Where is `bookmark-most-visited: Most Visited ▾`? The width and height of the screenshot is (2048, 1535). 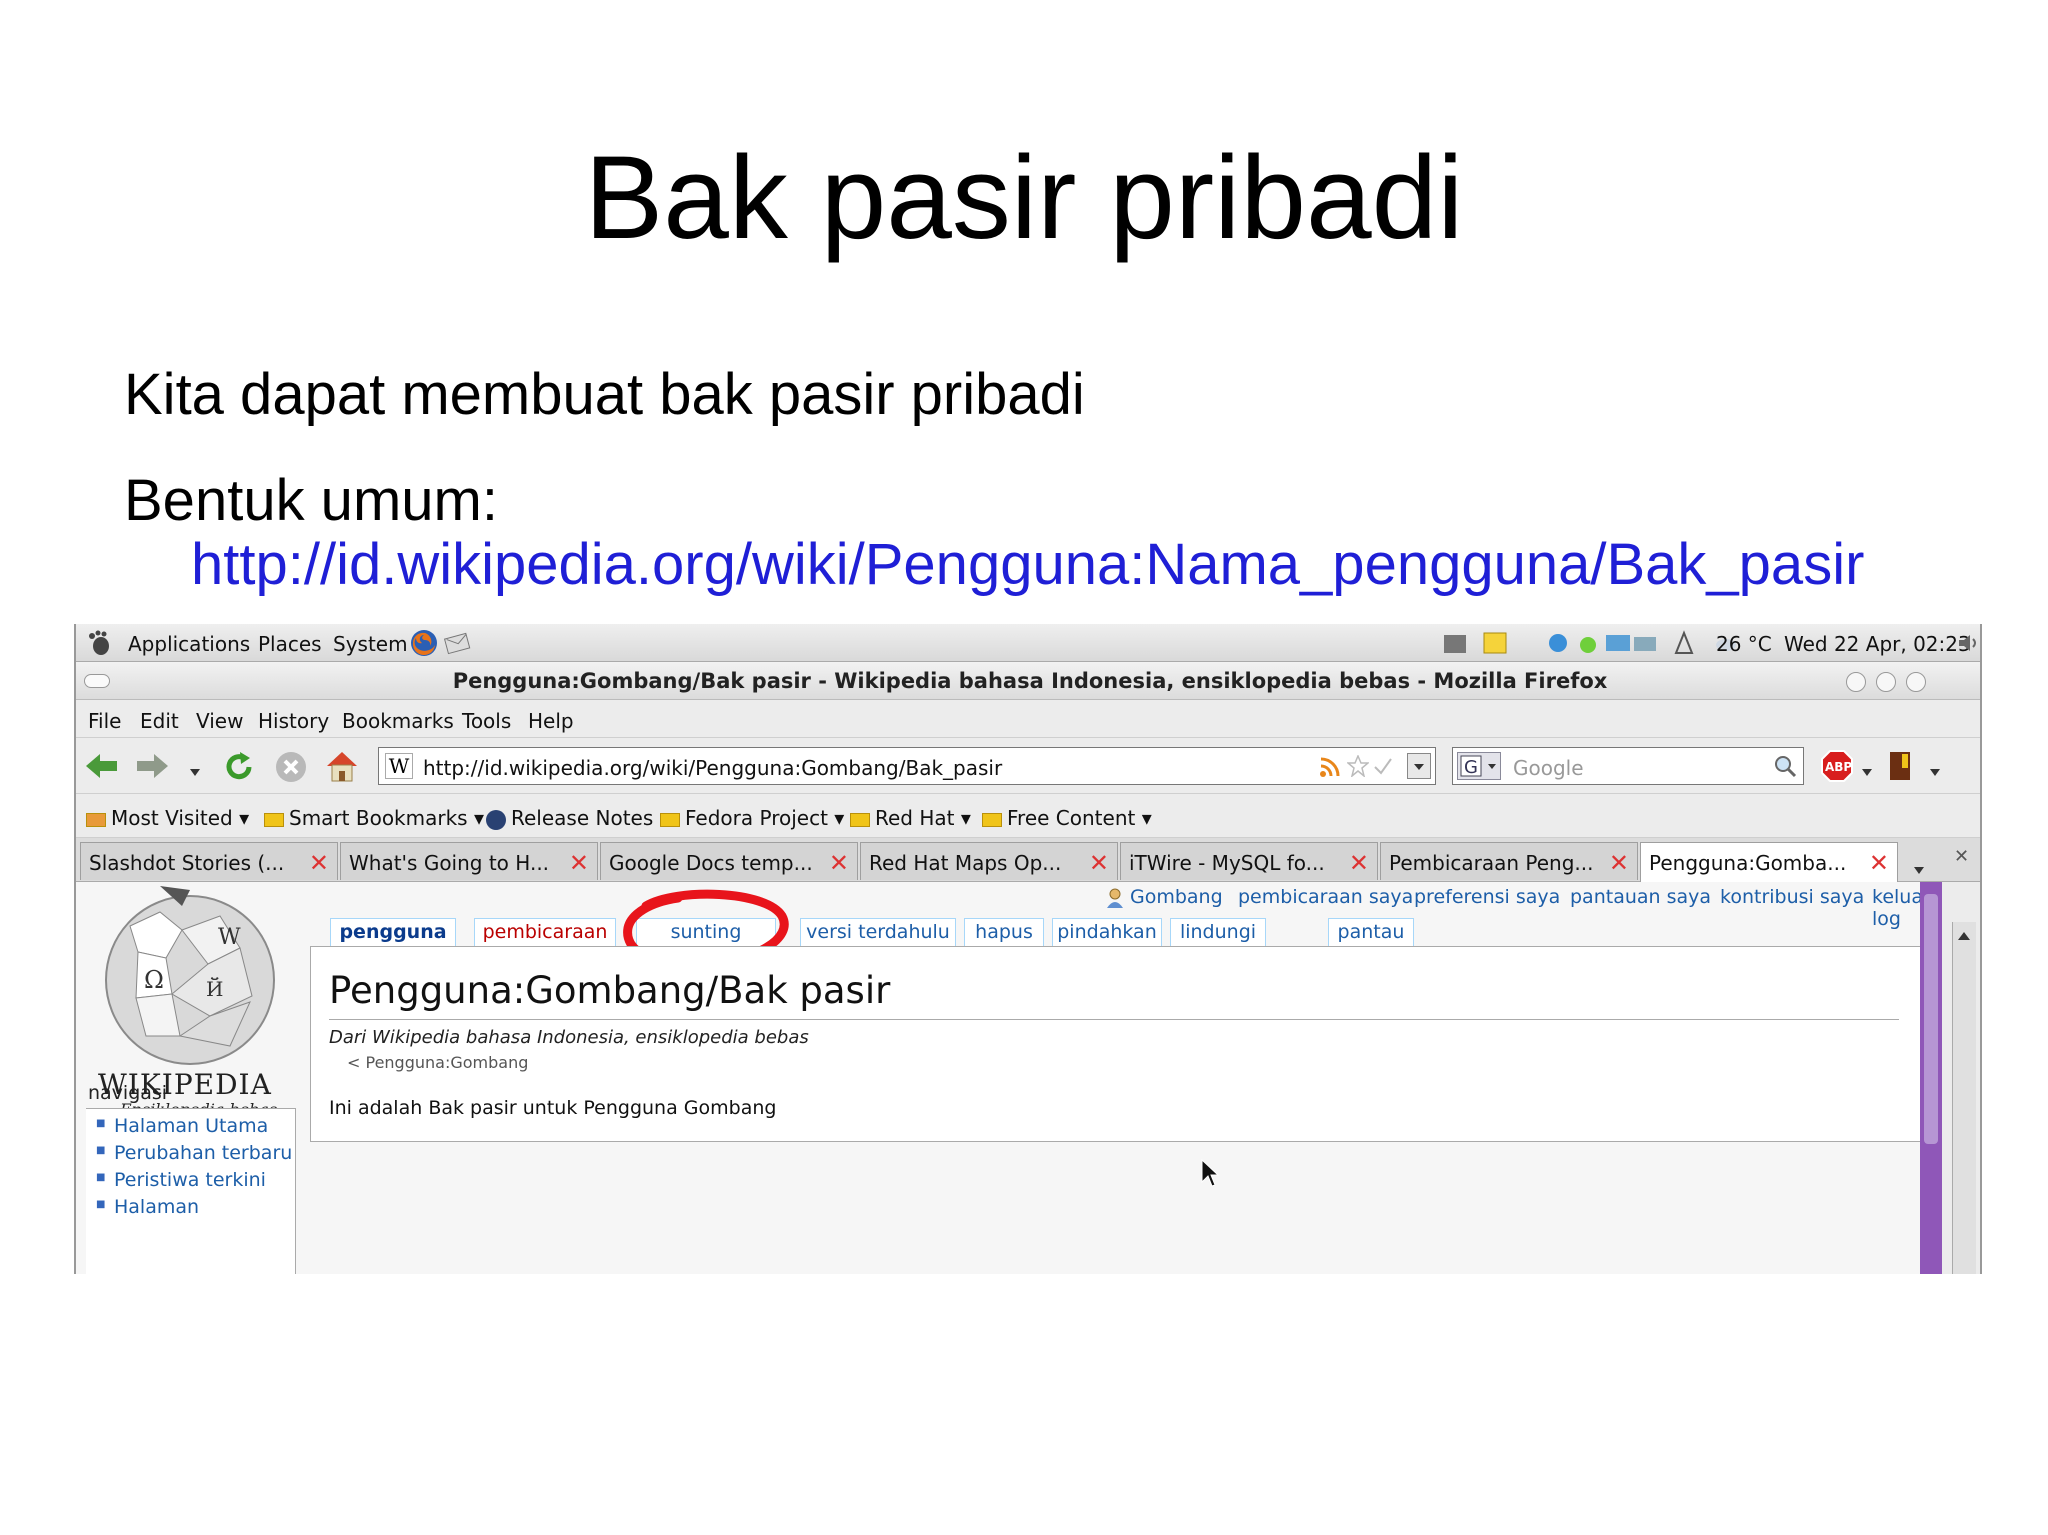
bookmark-most-visited: Most Visited ▾ is located at coordinates (167, 818).